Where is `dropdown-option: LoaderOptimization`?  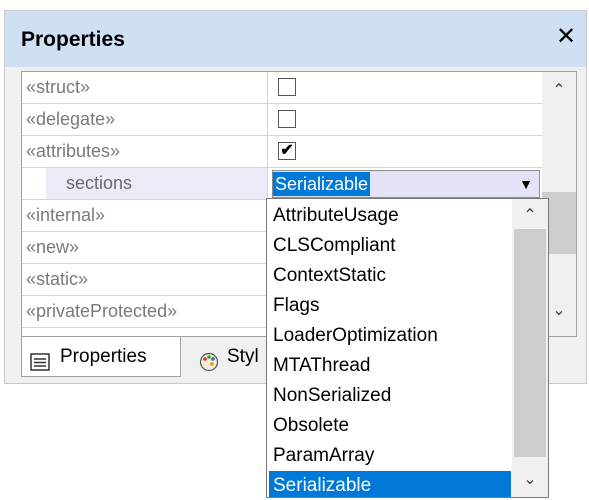 dropdown-option: LoaderOptimization is located at coordinates (390, 336).